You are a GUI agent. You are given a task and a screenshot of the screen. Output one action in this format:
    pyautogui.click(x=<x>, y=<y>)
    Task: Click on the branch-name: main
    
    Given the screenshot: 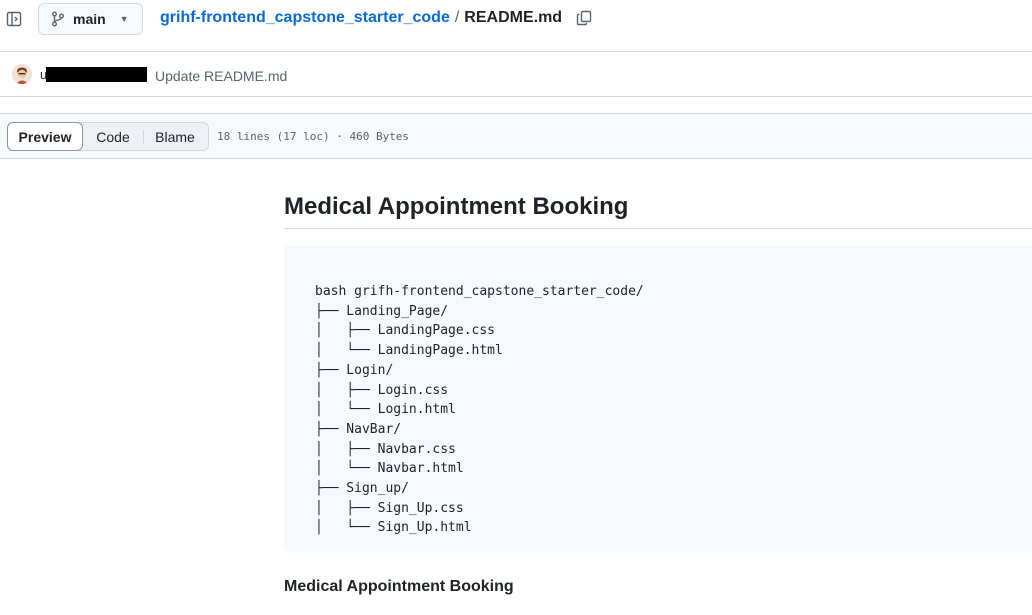 What is the action you would take?
    pyautogui.click(x=89, y=19)
    